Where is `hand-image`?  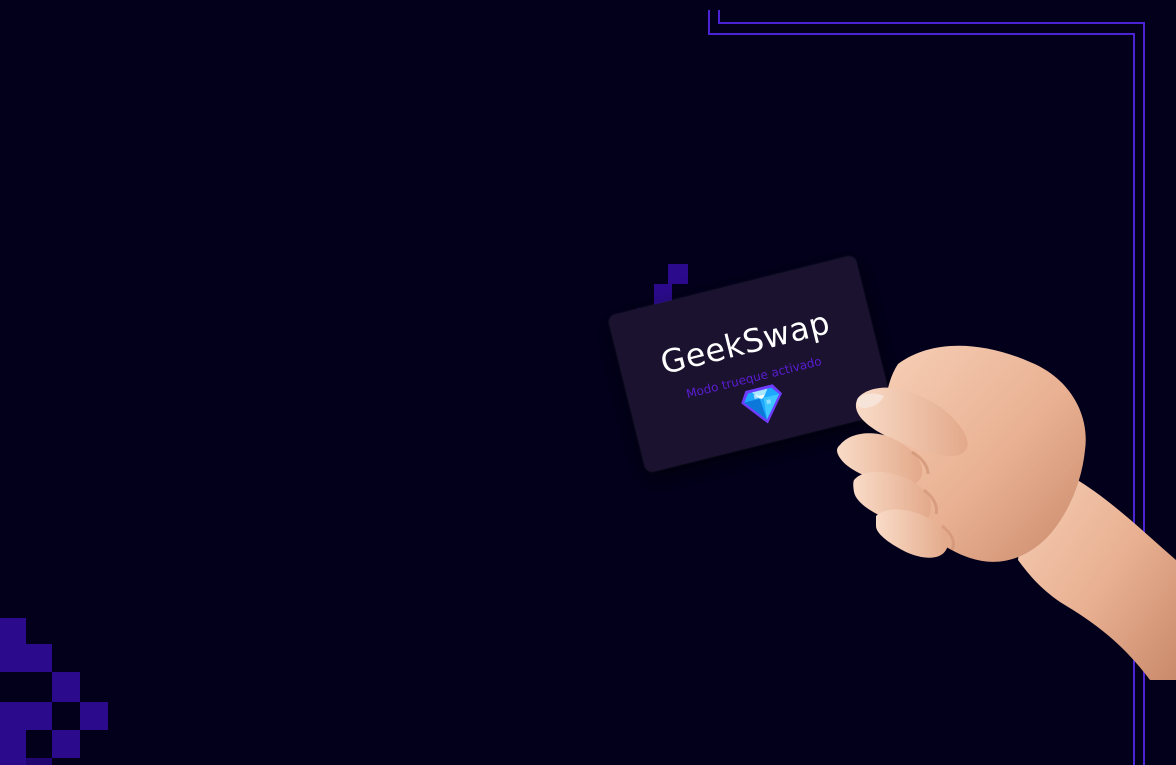 hand-image is located at coordinates (1006, 512).